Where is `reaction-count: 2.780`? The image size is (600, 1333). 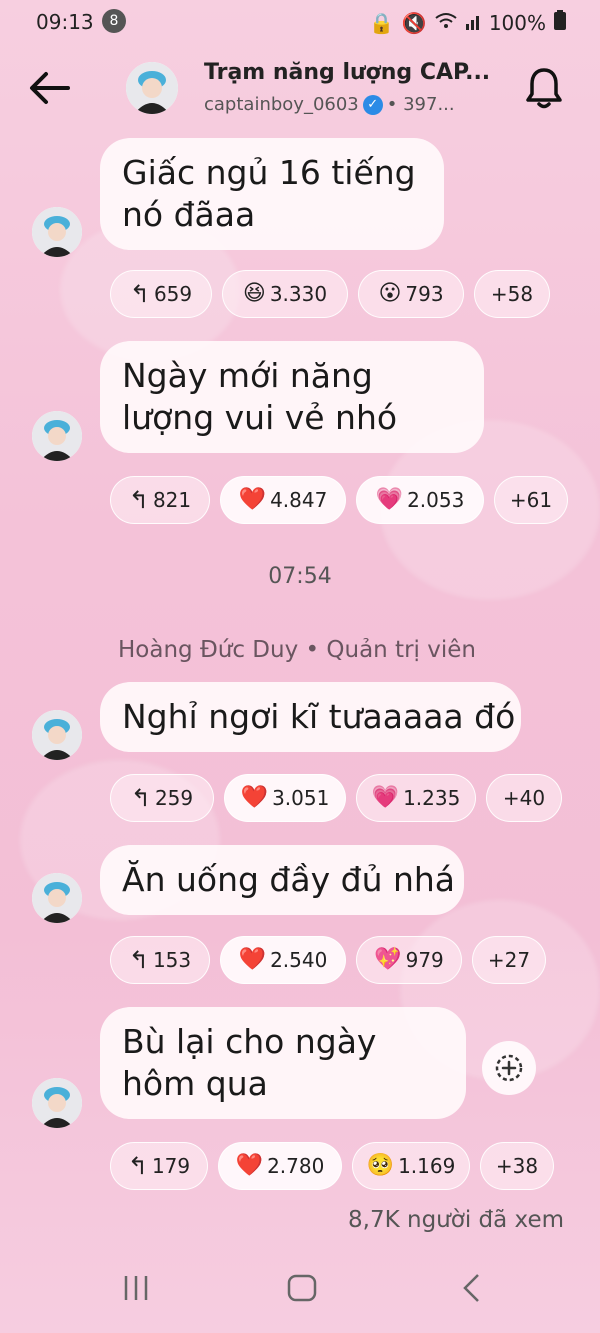 reaction-count: 2.780 is located at coordinates (296, 1166).